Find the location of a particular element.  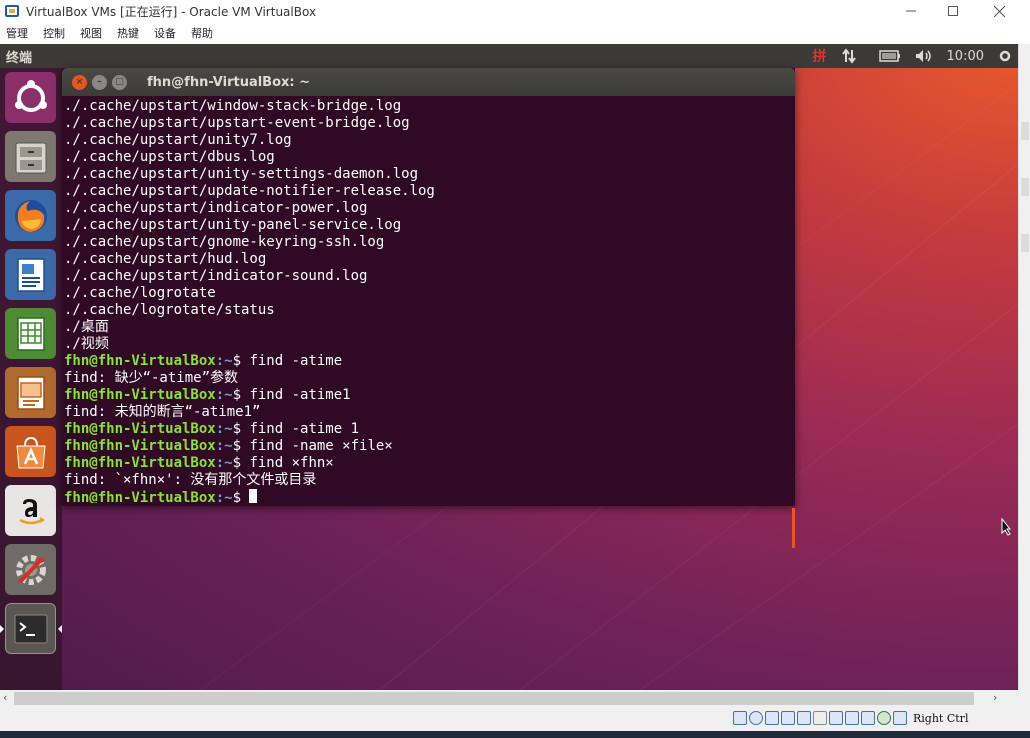

output-text: ./.cache/upstart/gnome-keyring-ssh.log is located at coordinates (224, 242).